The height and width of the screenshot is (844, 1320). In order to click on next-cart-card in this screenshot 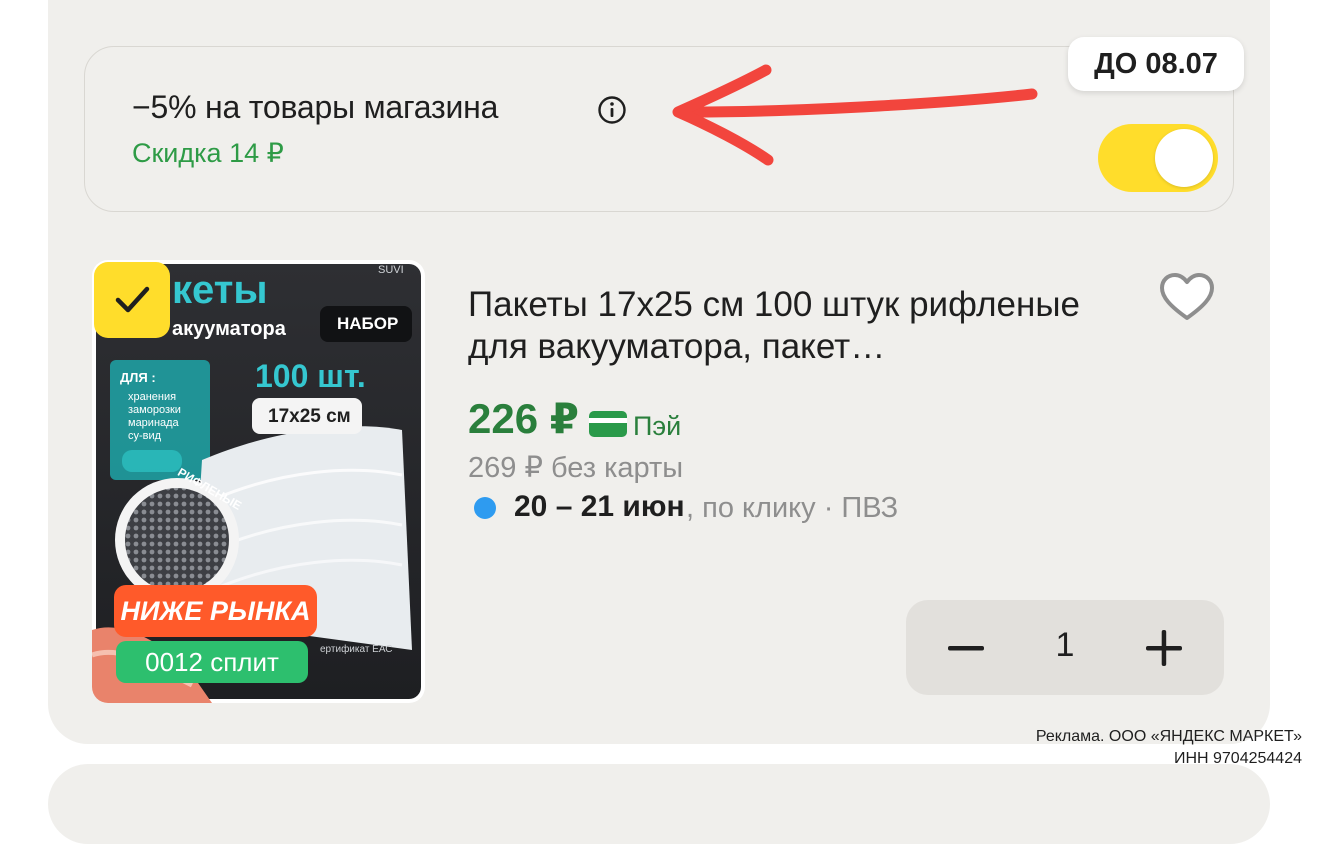, I will do `click(659, 804)`.